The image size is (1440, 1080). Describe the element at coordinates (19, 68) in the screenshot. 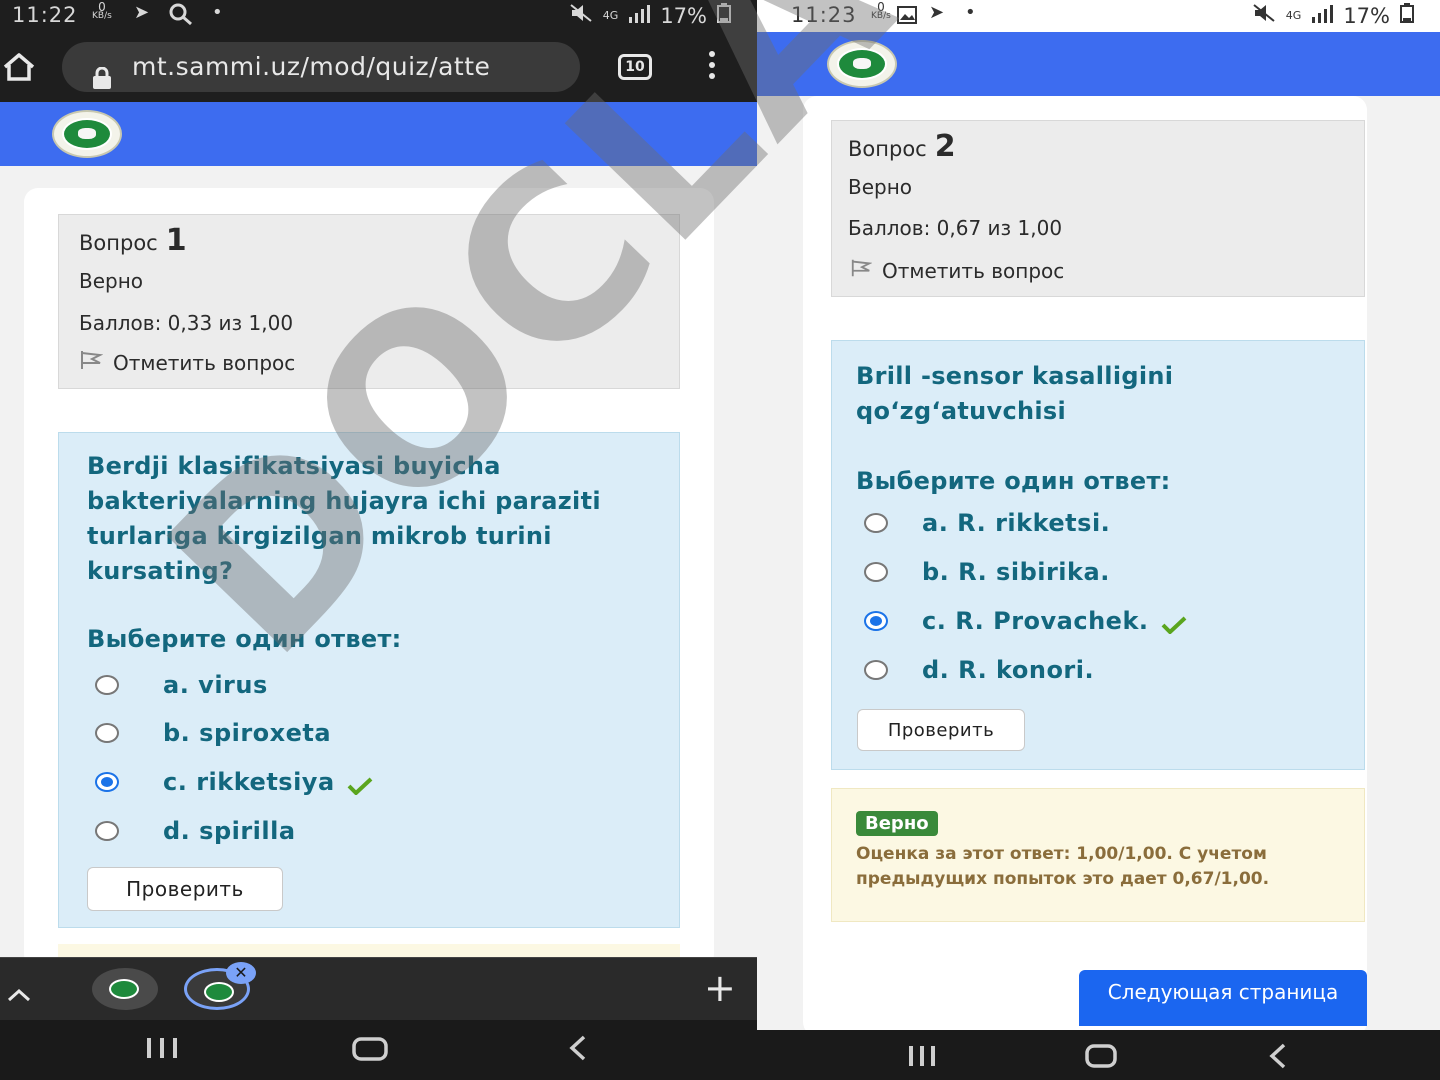

I see `home-icon` at that location.